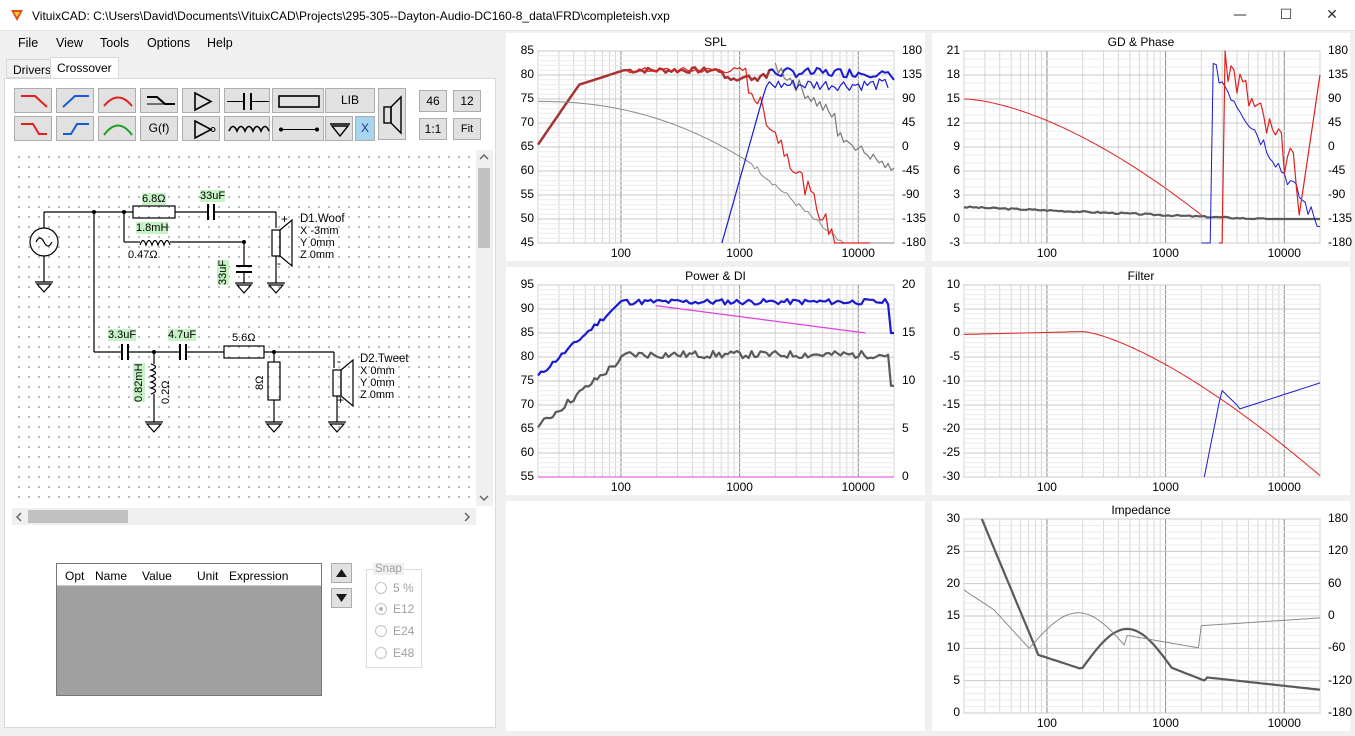 The width and height of the screenshot is (1355, 736). What do you see at coordinates (381, 631) in the screenshot?
I see `snap-radio-e24` at bounding box center [381, 631].